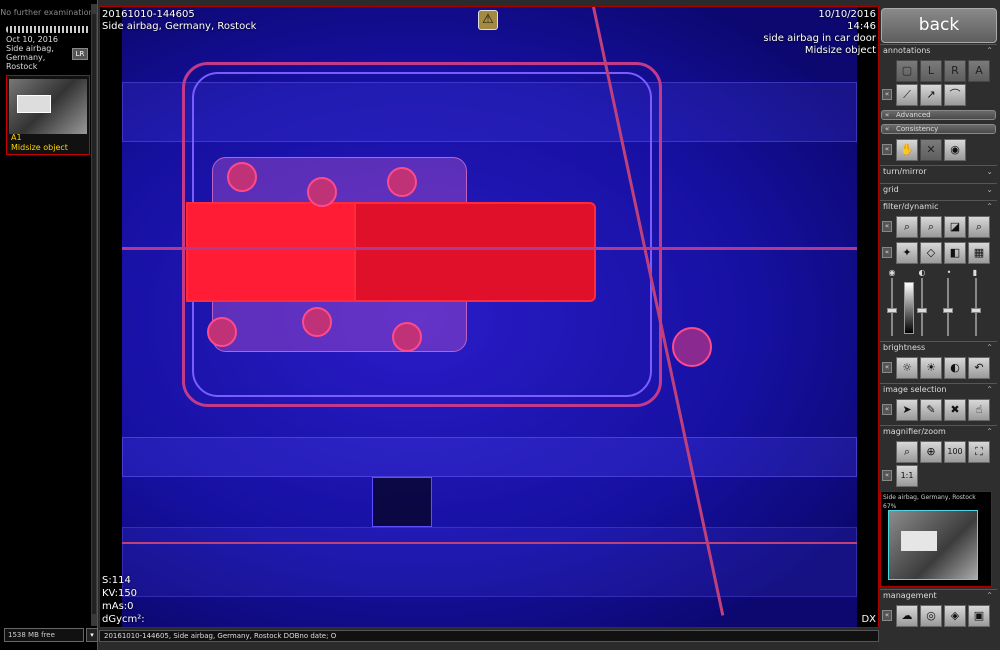 The height and width of the screenshot is (650, 1000). What do you see at coordinates (955, 71) in the screenshot?
I see `r-marker-icon: R` at bounding box center [955, 71].